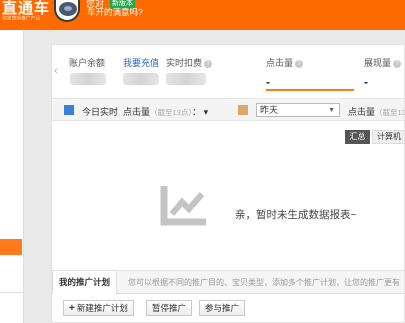 The height and width of the screenshot is (323, 405). What do you see at coordinates (316, 62) in the screenshot?
I see `metric-label: 点击量?` at bounding box center [316, 62].